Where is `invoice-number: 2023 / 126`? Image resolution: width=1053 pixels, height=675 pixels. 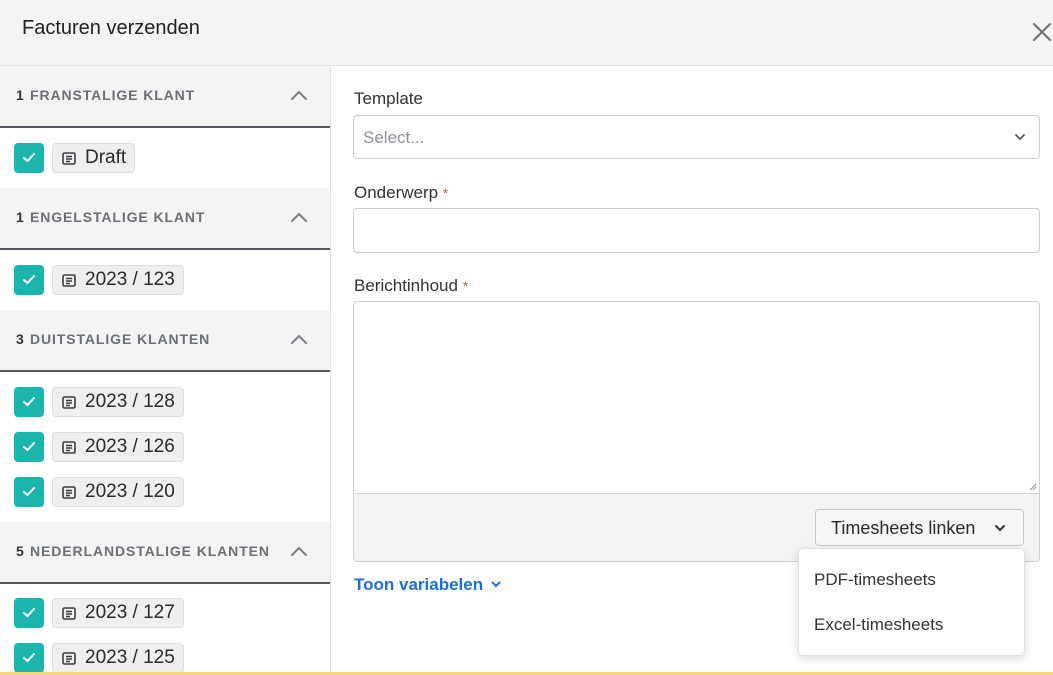
invoice-number: 2023 / 126 is located at coordinates (130, 446).